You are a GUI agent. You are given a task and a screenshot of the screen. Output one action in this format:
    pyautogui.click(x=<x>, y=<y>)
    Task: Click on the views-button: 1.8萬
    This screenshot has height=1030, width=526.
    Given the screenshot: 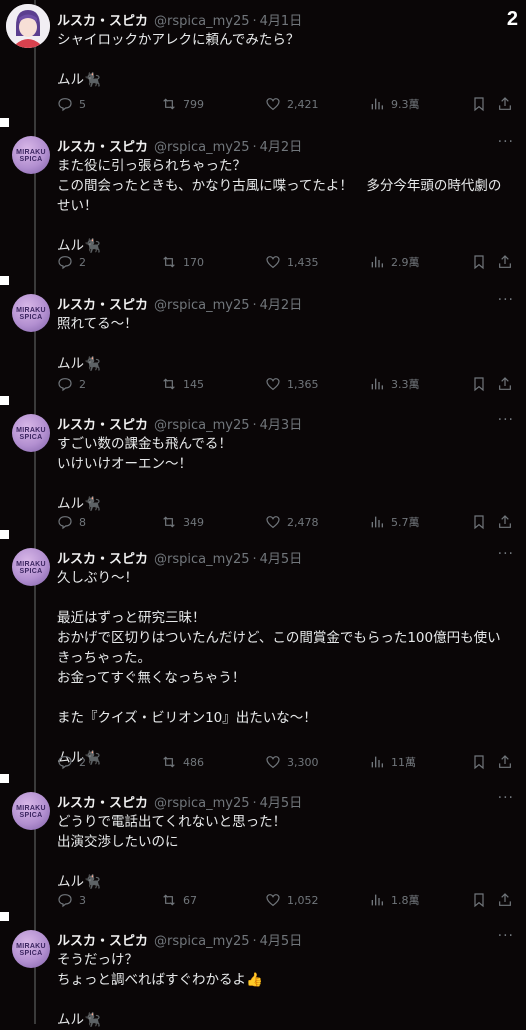 What is the action you would take?
    pyautogui.click(x=394, y=900)
    